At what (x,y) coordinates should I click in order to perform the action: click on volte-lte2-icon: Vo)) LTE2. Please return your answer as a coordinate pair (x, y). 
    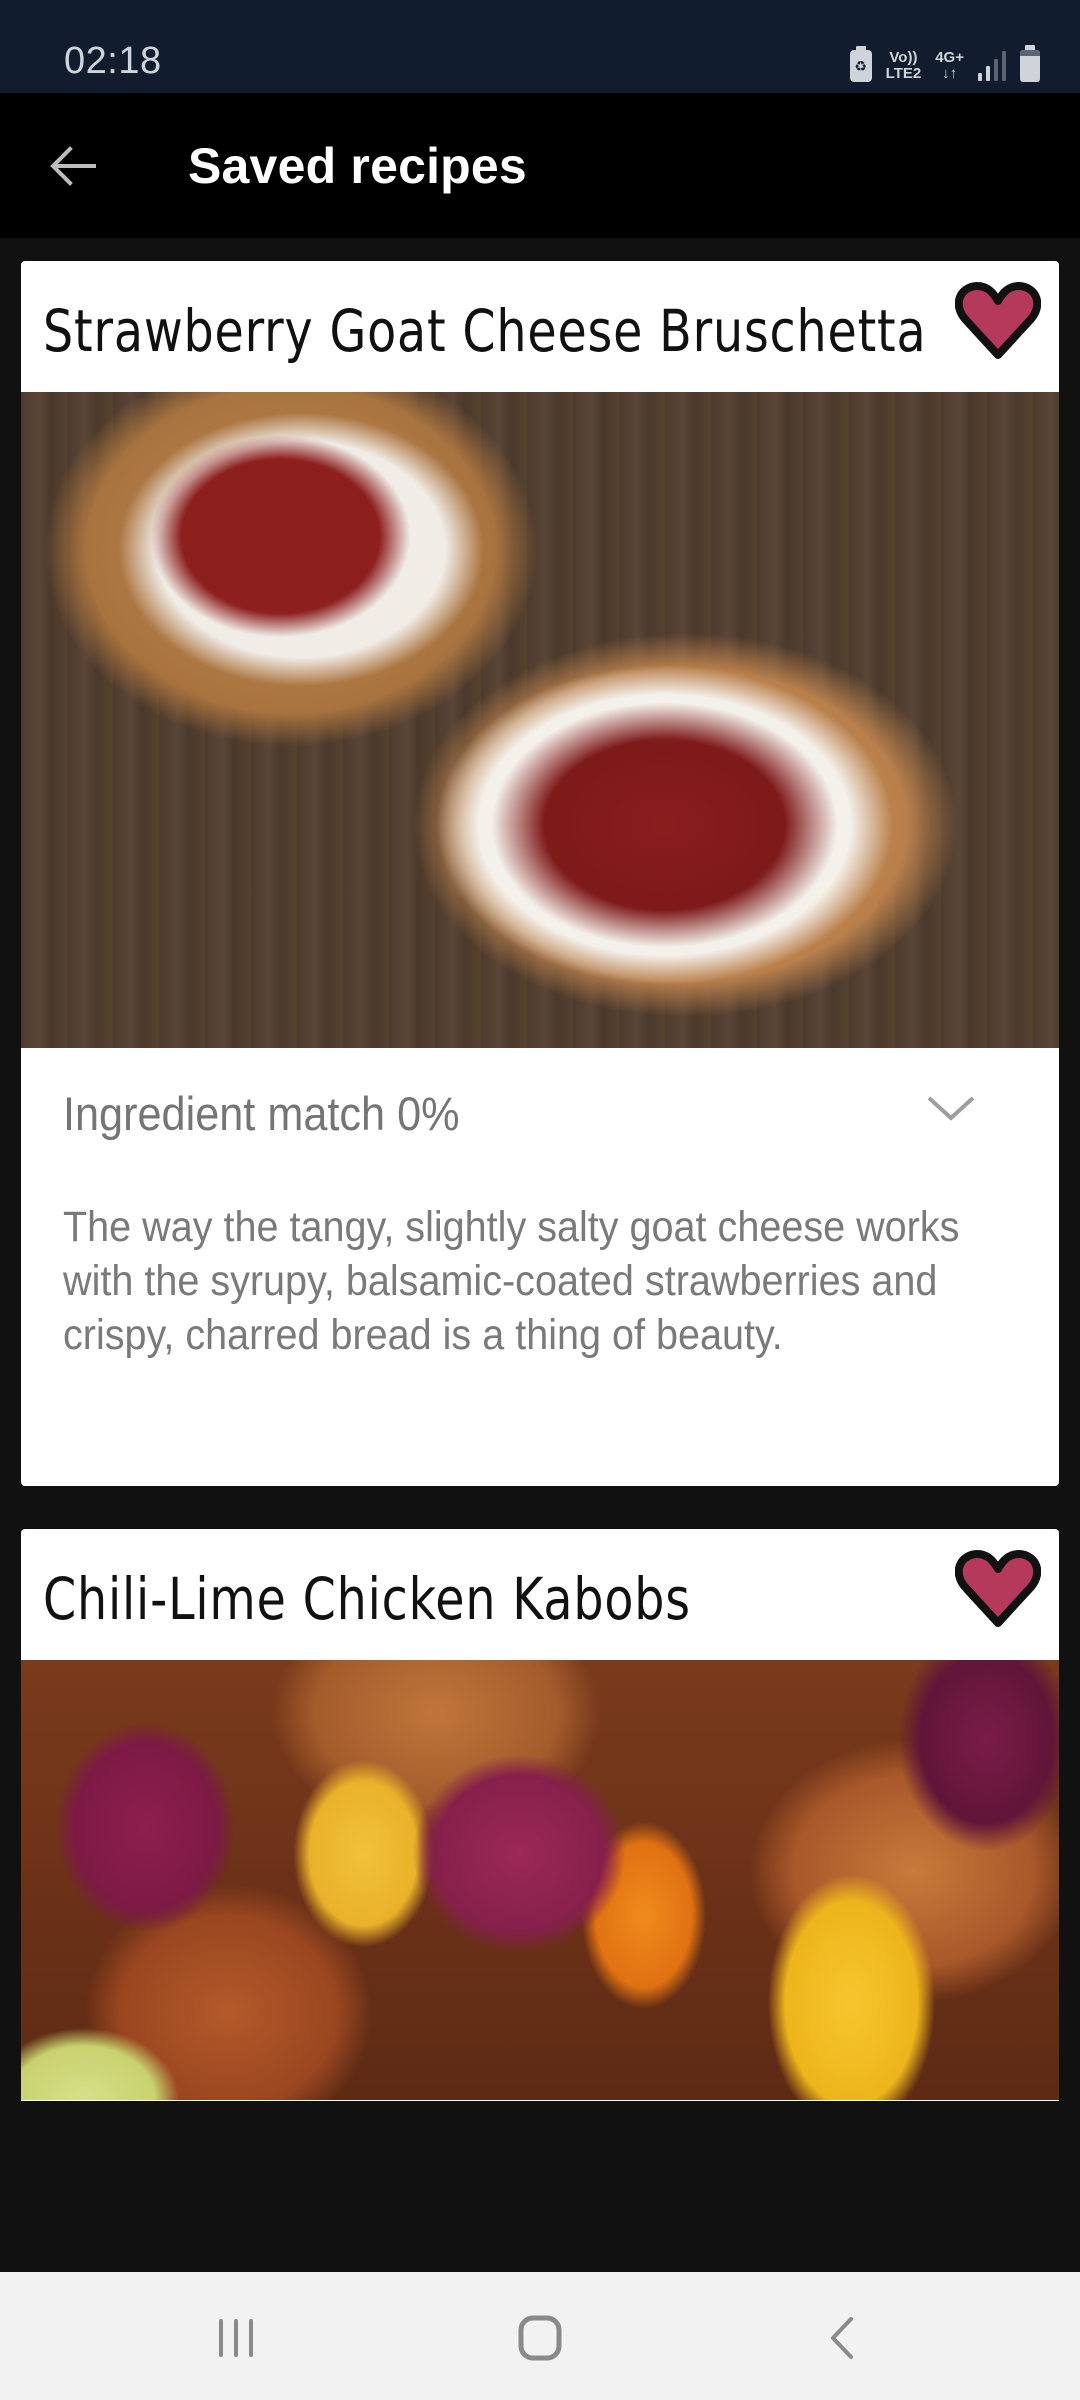
    Looking at the image, I should click on (904, 66).